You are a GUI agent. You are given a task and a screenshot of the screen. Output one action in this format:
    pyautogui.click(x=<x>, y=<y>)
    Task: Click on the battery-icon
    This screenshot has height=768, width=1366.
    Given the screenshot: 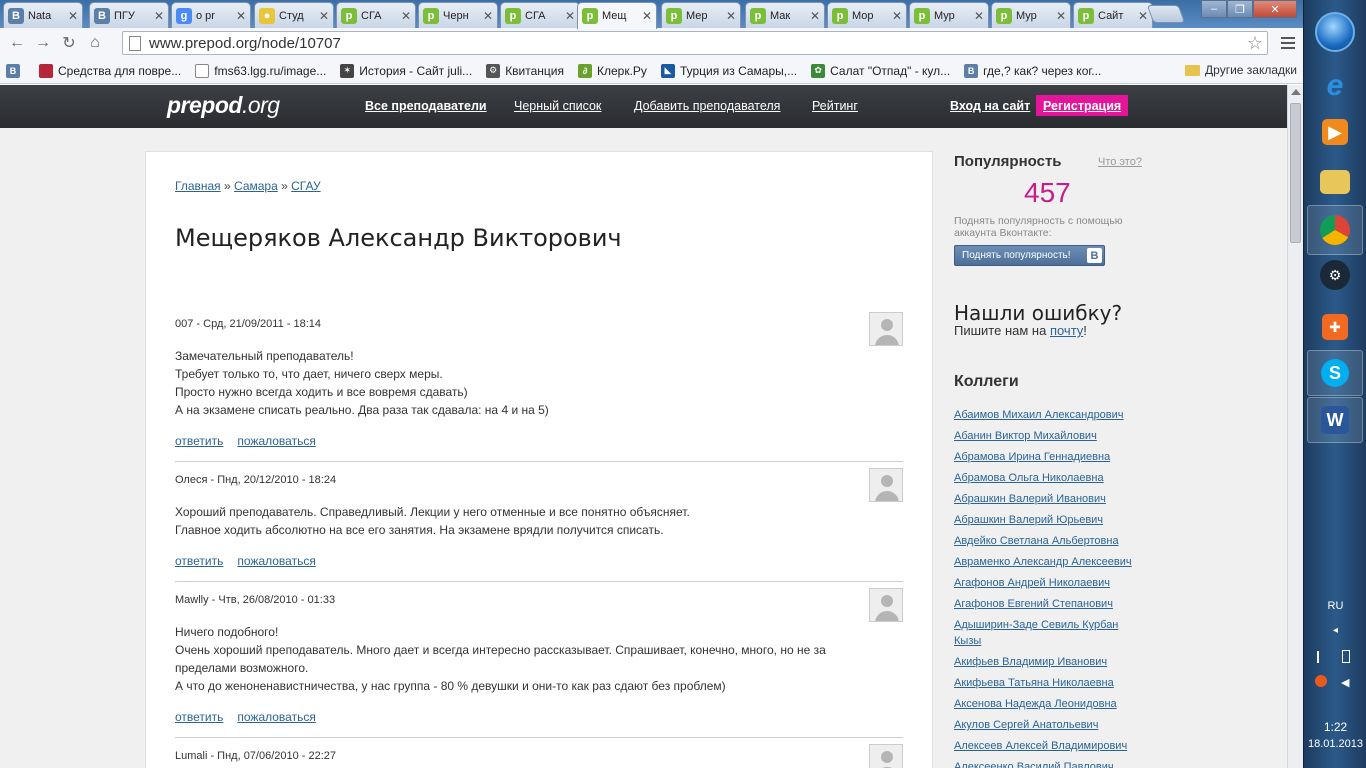 What is the action you would take?
    pyautogui.click(x=1346, y=656)
    